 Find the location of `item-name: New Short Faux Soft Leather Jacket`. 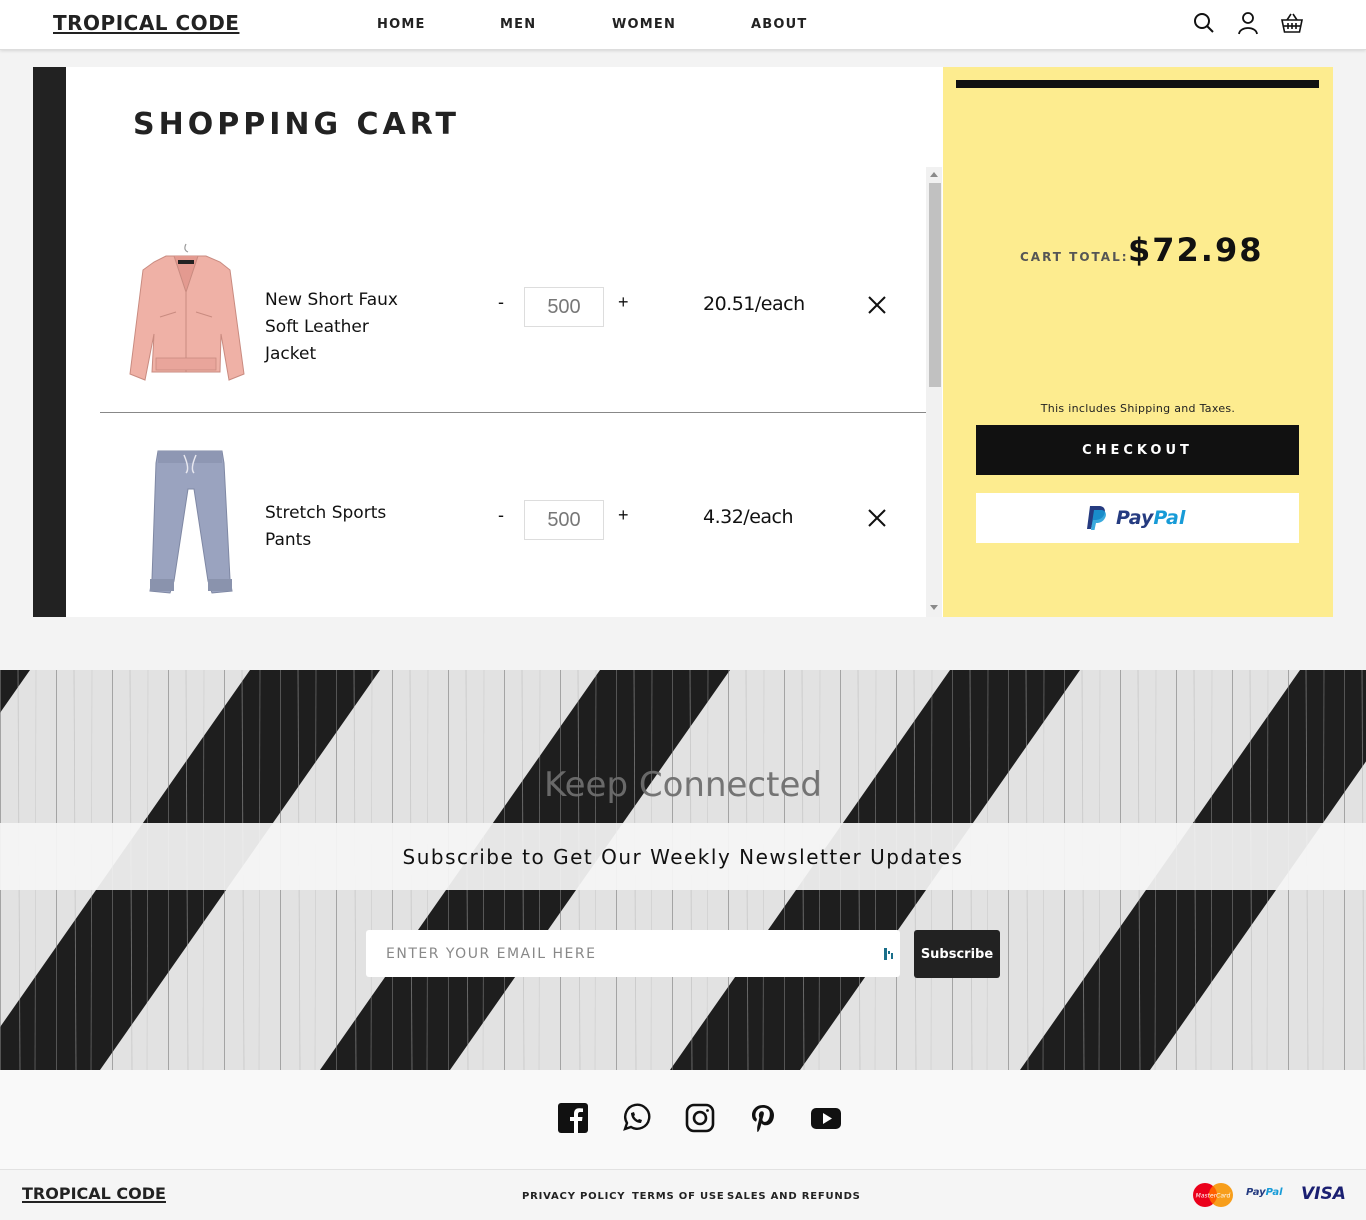

item-name: New Short Faux Soft Leather Jacket is located at coordinates (331, 327).